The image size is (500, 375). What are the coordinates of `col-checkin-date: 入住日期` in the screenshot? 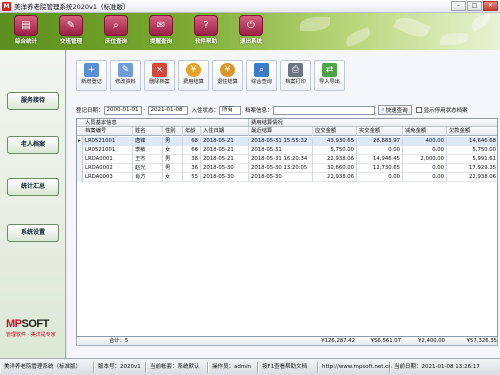 It's located at (225, 131).